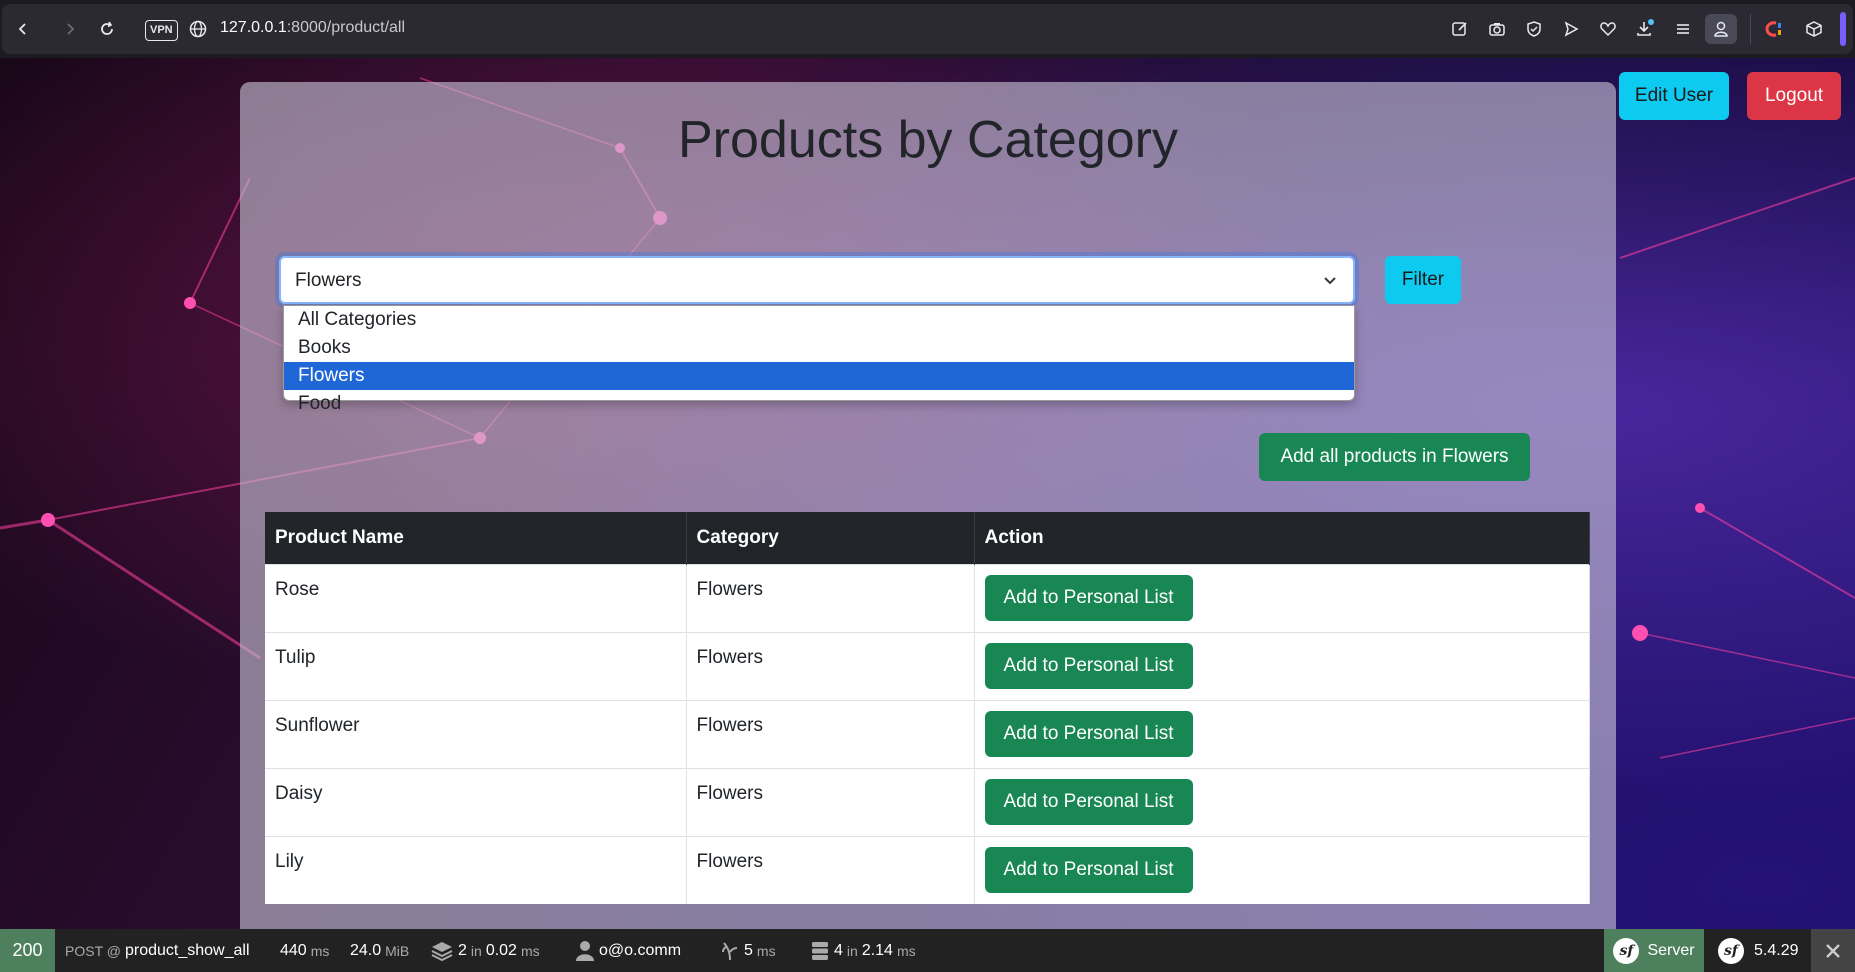  Describe the element at coordinates (1833, 950) in the screenshot. I see `close-toolbar-icon` at that location.